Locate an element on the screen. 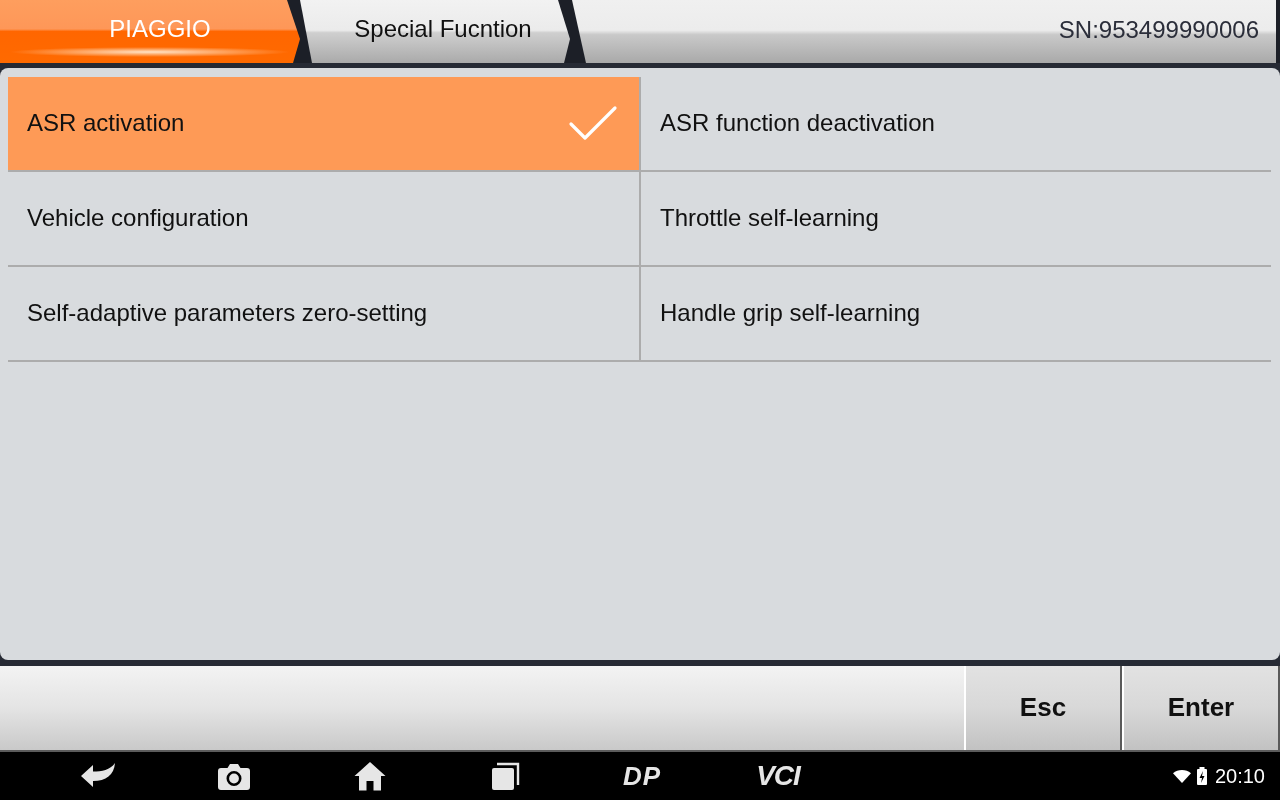 This screenshot has height=800, width=1280. function-item: Handle grip self-learning is located at coordinates (956, 314).